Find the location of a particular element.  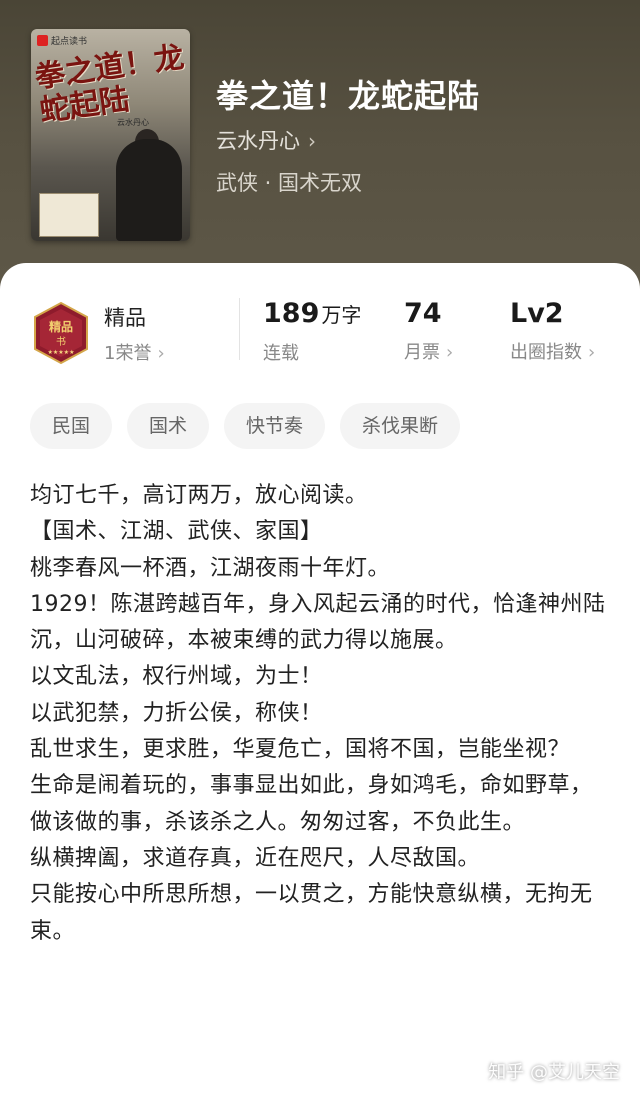

monthly-ticket-label: 月票 is located at coordinates (422, 352).